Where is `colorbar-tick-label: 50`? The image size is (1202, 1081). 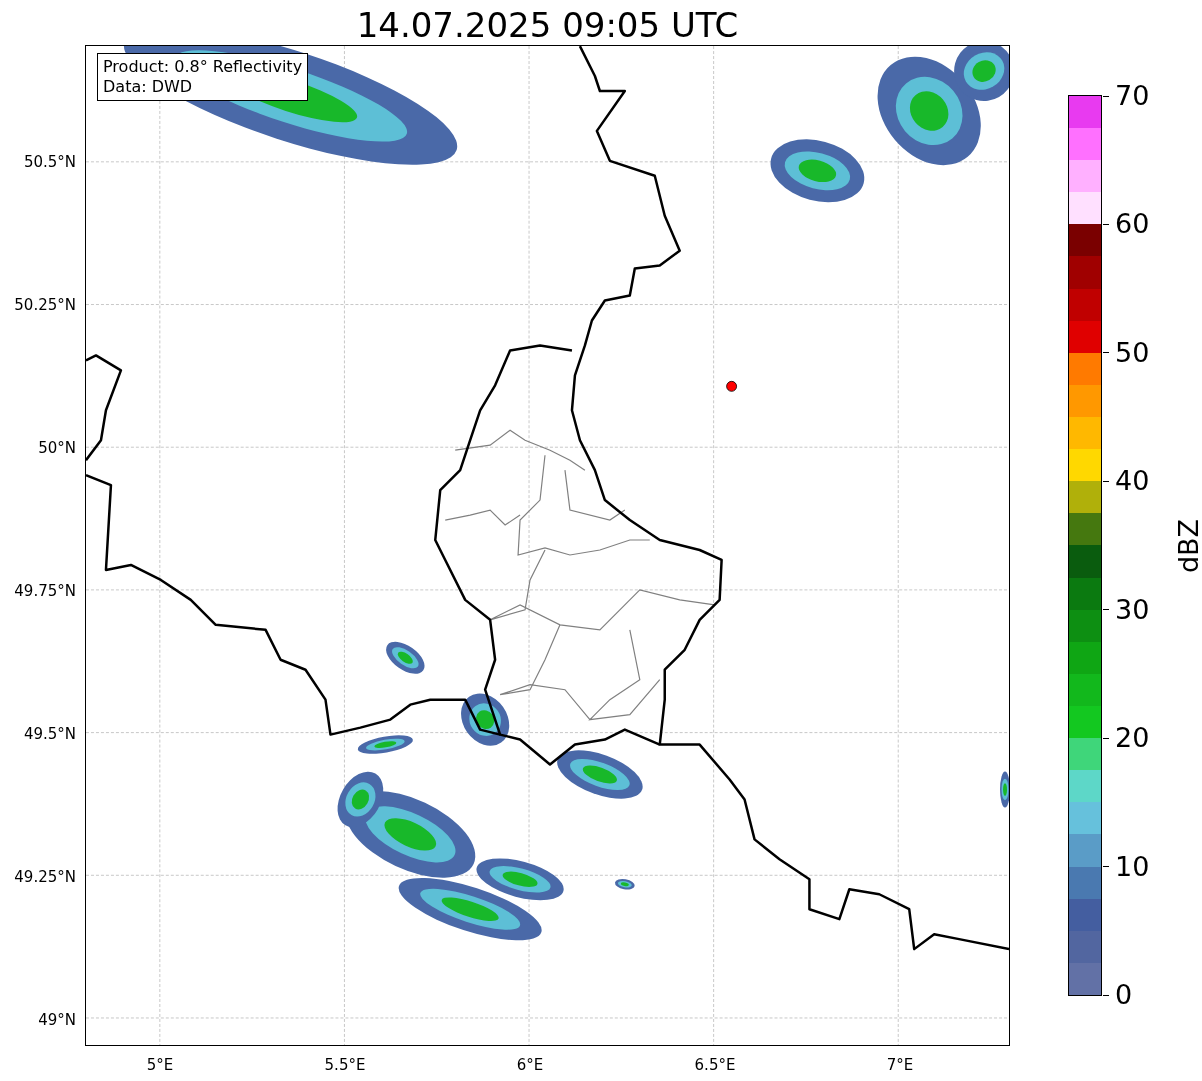 colorbar-tick-label: 50 is located at coordinates (1126, 352).